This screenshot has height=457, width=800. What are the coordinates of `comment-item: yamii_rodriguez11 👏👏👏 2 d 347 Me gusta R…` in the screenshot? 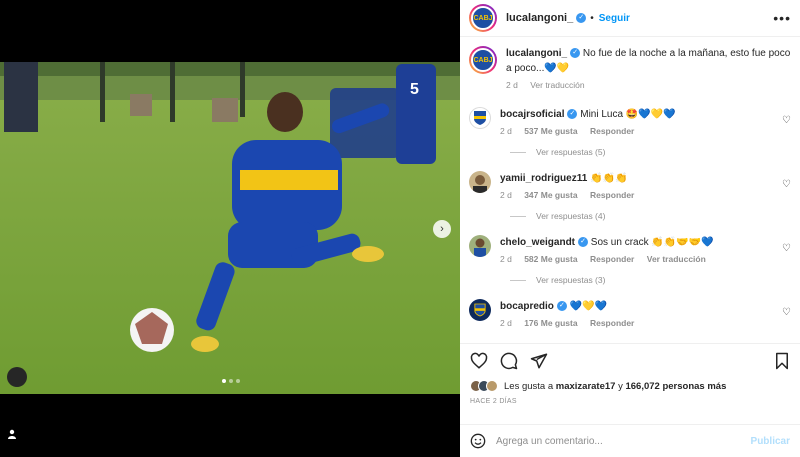 It's located at (630, 187).